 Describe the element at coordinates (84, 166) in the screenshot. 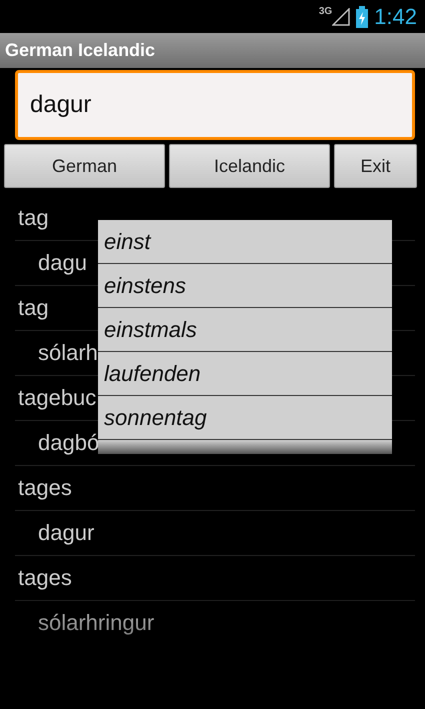

I see `action-button: German` at that location.